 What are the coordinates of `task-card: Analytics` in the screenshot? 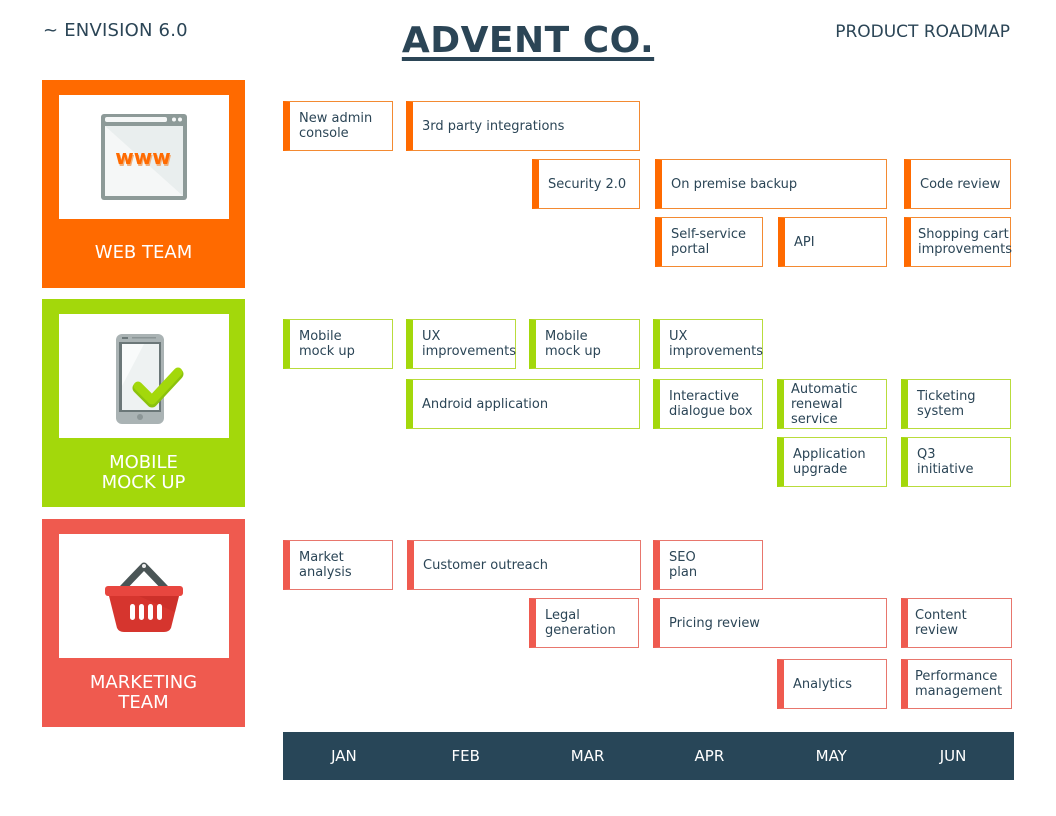 It's located at (832, 684).